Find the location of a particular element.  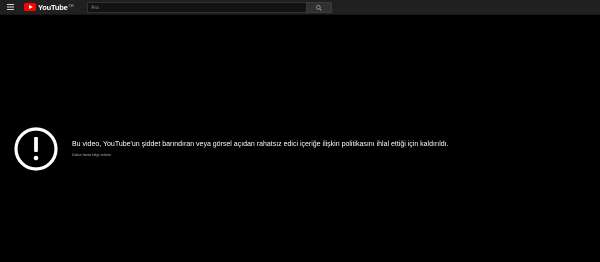

logo-text: YouTube is located at coordinates (53, 7).